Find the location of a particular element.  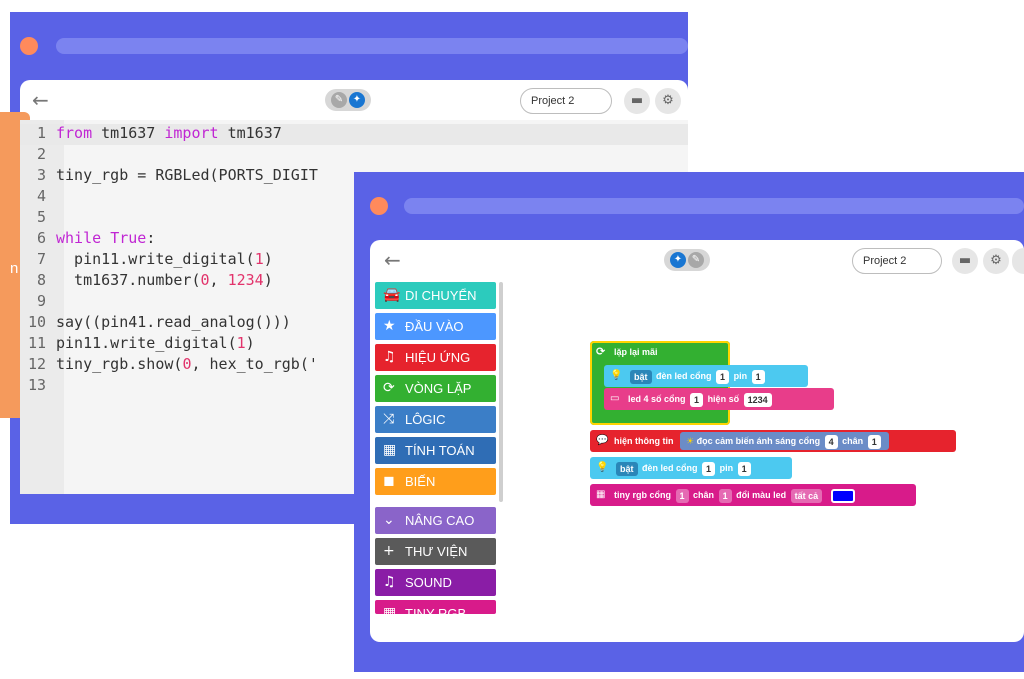

back-icon: ← is located at coordinates (40, 100).